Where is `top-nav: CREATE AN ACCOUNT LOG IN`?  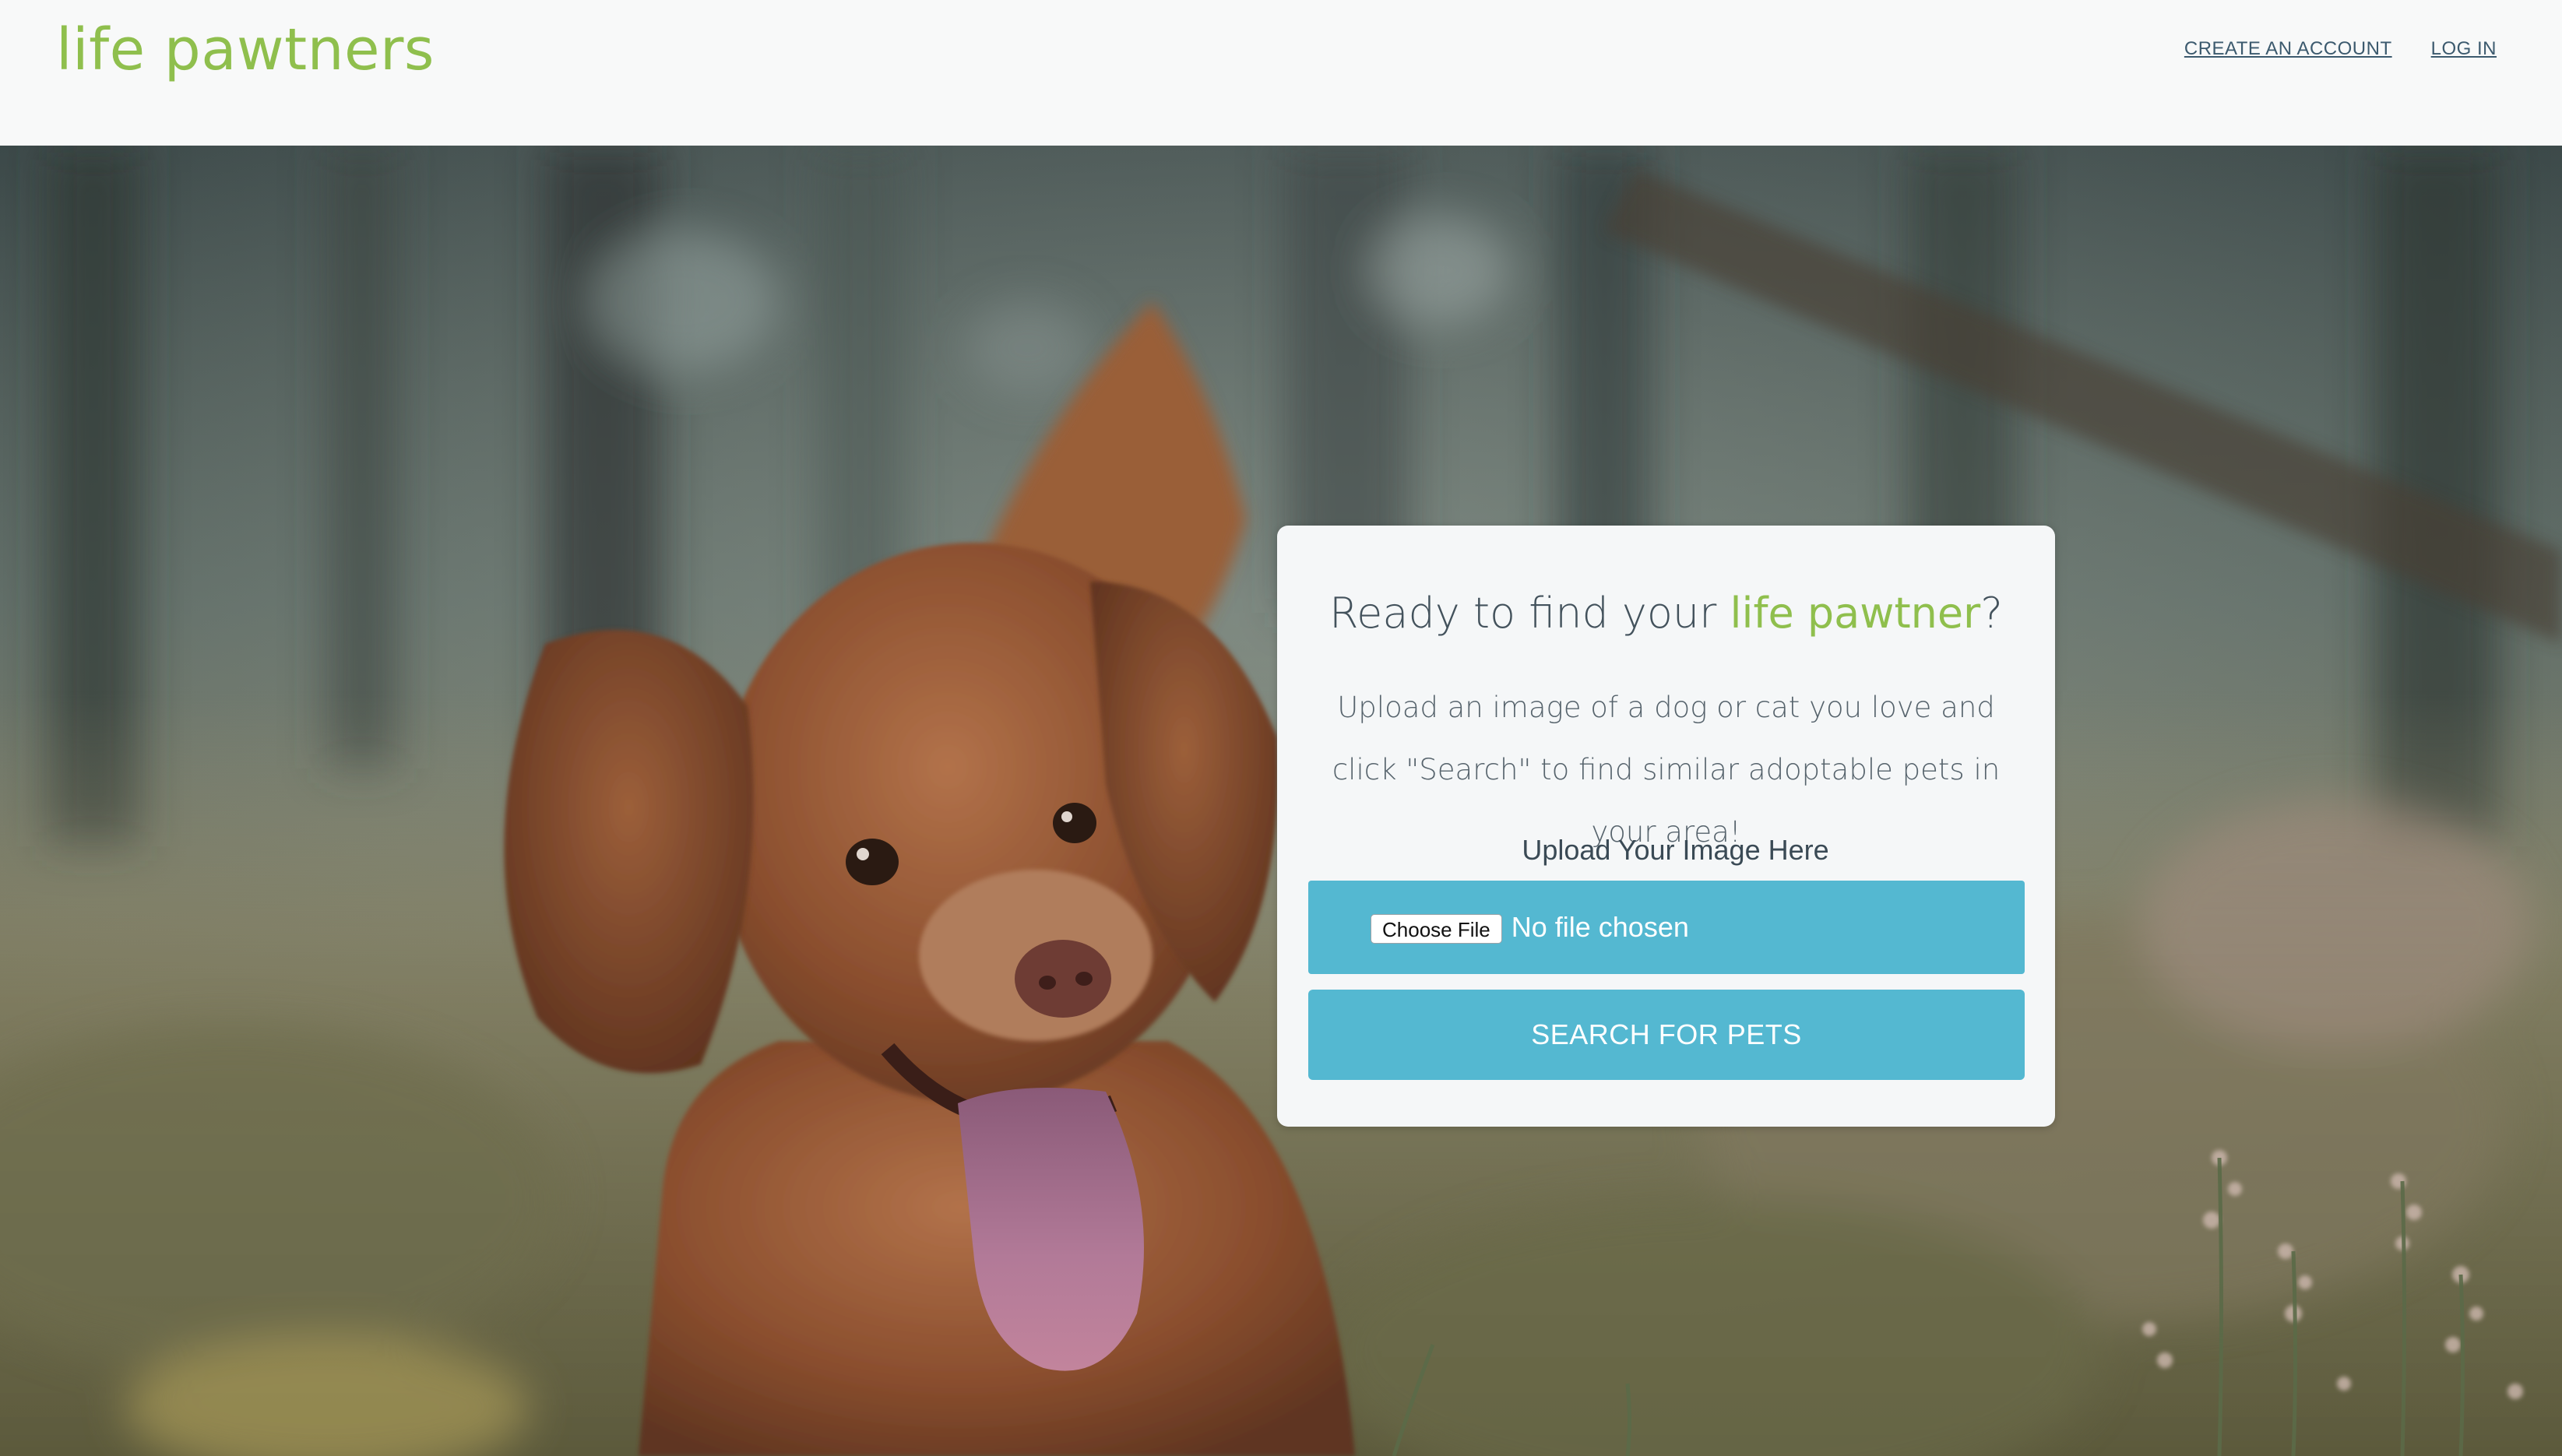
top-nav: CREATE AN ACCOUNT LOG IN is located at coordinates (2340, 49).